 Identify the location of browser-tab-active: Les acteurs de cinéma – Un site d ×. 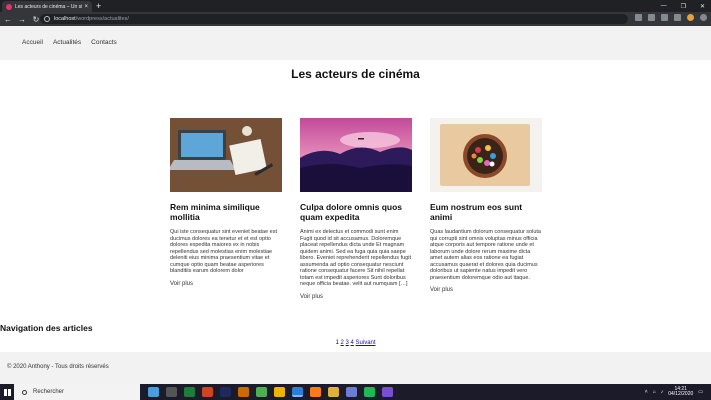
(47, 6).